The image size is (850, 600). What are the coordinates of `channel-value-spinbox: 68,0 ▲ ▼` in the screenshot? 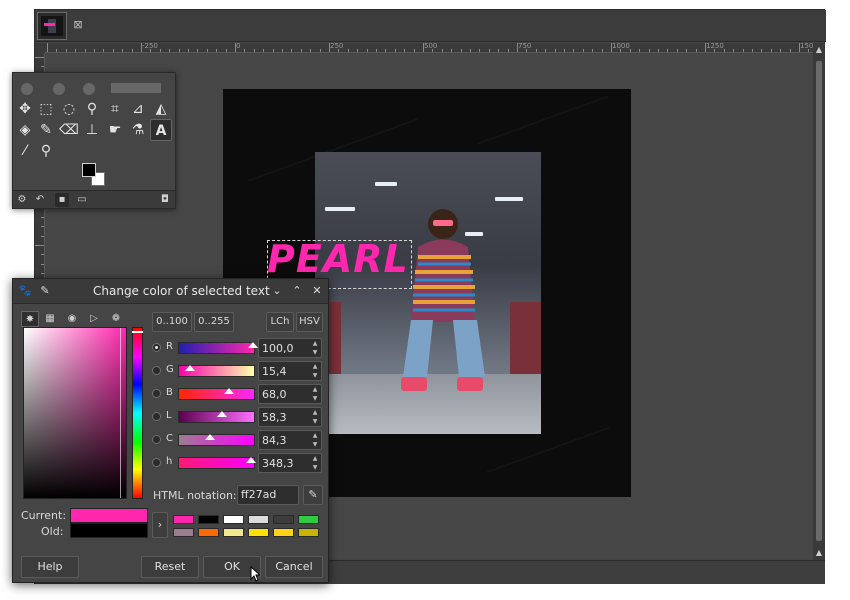 It's located at (290, 394).